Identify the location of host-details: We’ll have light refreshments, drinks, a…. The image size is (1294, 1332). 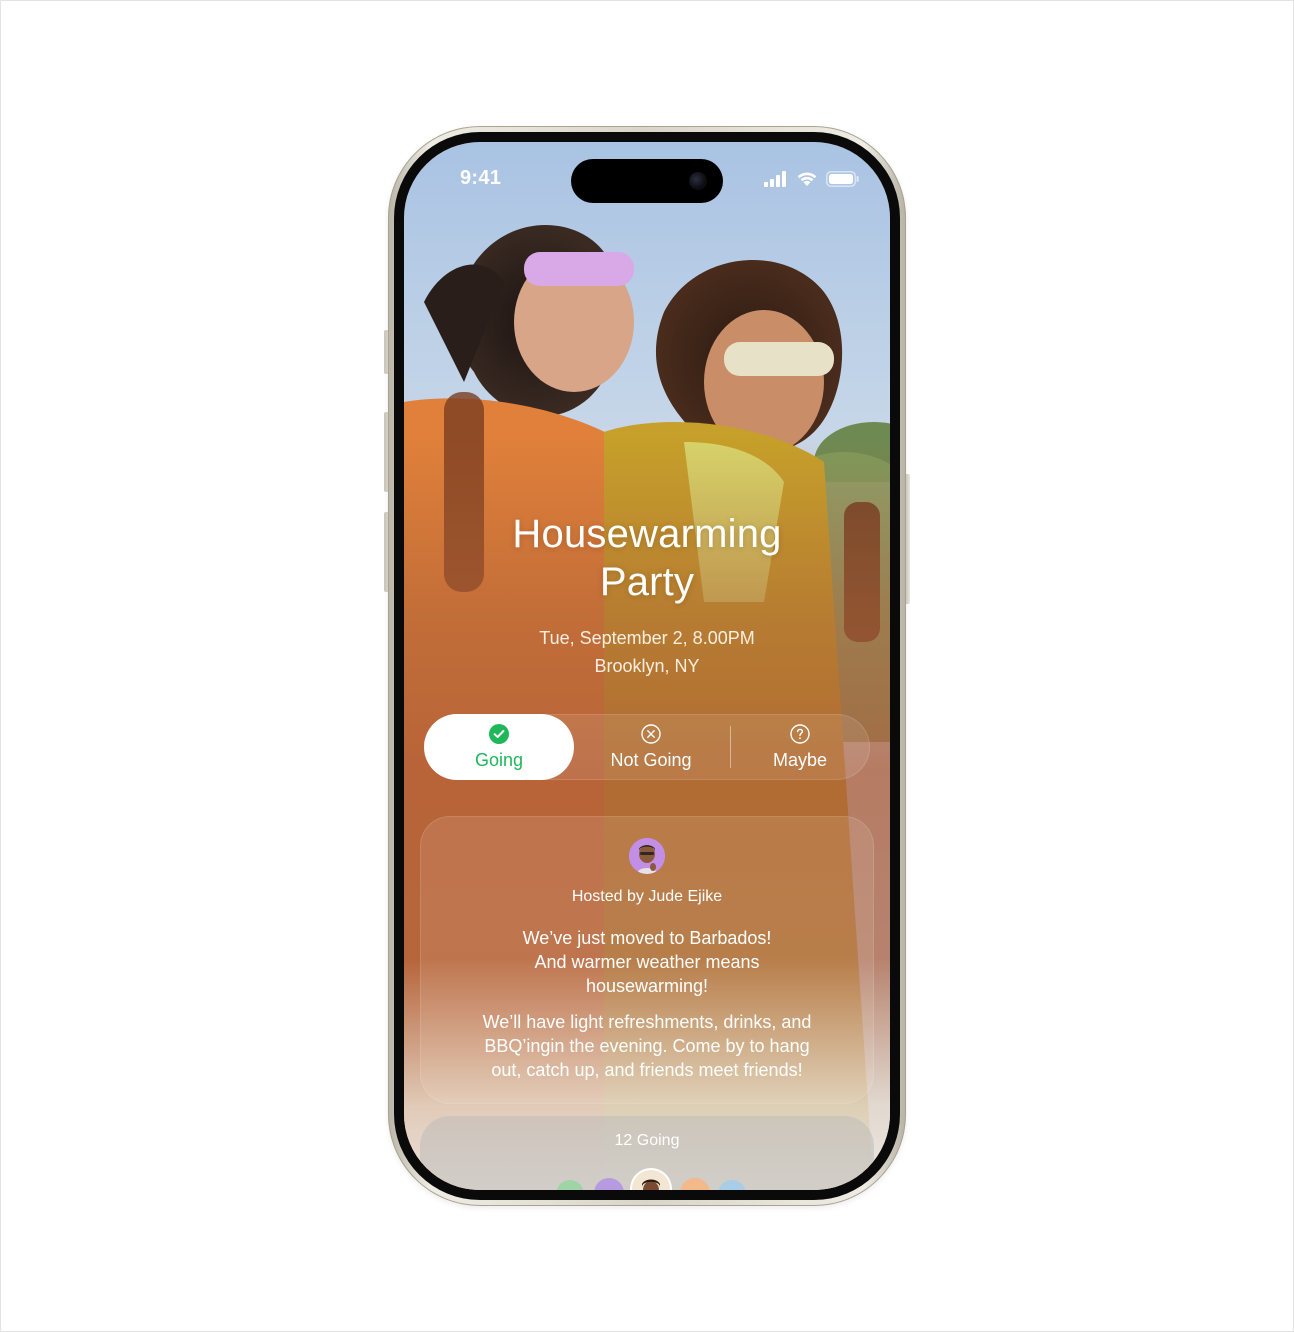
(647, 1046).